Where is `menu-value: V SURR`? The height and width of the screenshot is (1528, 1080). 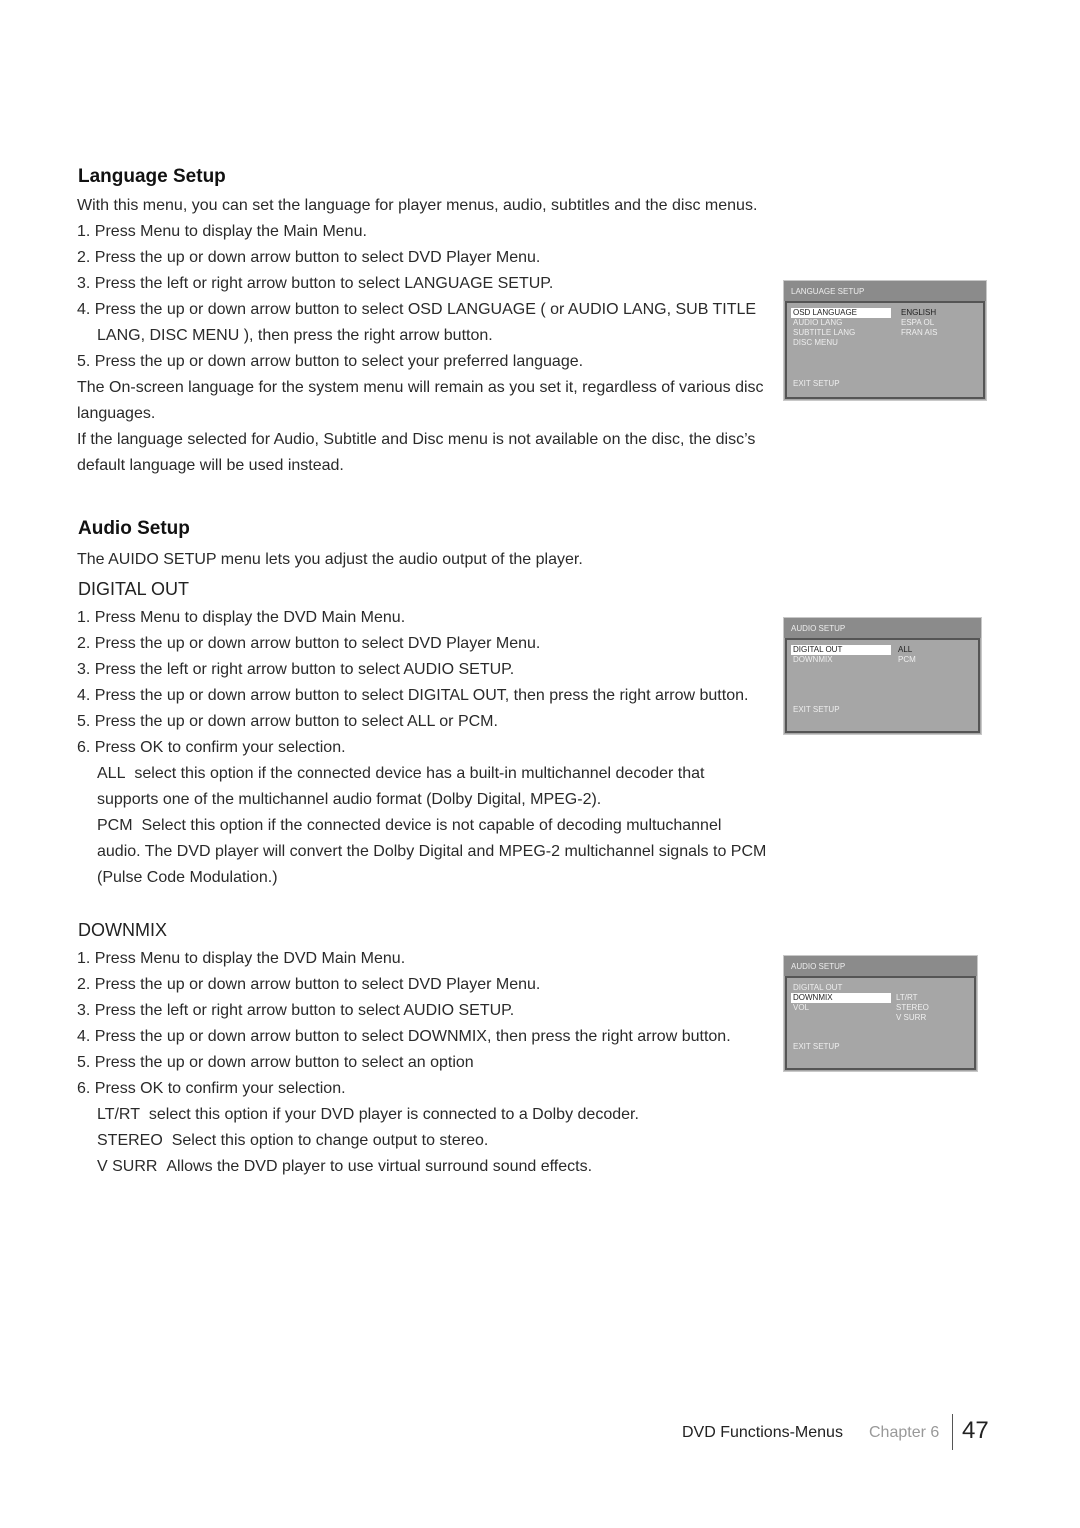
menu-value: V SURR is located at coordinates (911, 1017).